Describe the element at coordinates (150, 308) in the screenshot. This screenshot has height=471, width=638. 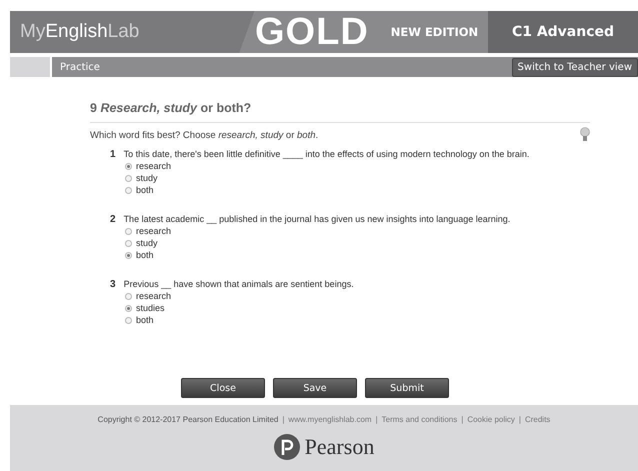
I see `option-label: studies` at that location.